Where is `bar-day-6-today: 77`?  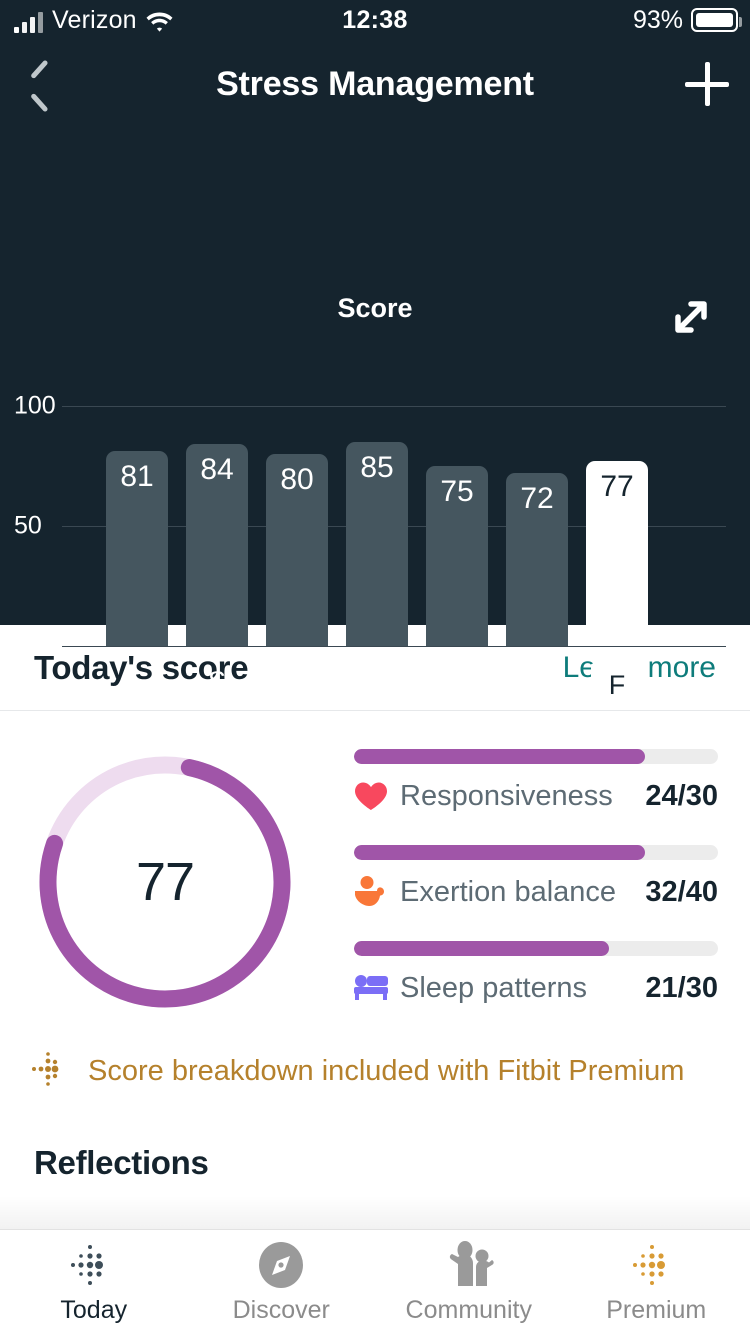 bar-day-6-today: 77 is located at coordinates (617, 553).